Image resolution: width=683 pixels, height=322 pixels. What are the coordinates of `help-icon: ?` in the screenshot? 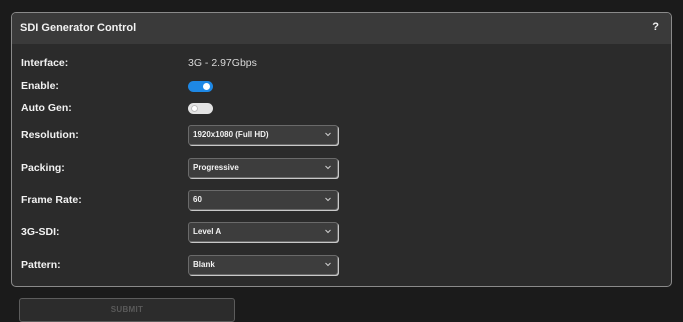 It's located at (655, 27).